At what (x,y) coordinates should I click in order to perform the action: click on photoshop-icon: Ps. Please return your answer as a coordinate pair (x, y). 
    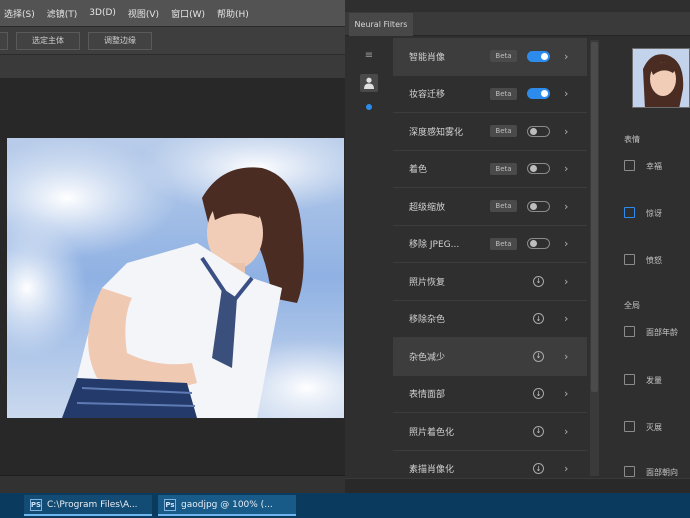
    Looking at the image, I should click on (170, 504).